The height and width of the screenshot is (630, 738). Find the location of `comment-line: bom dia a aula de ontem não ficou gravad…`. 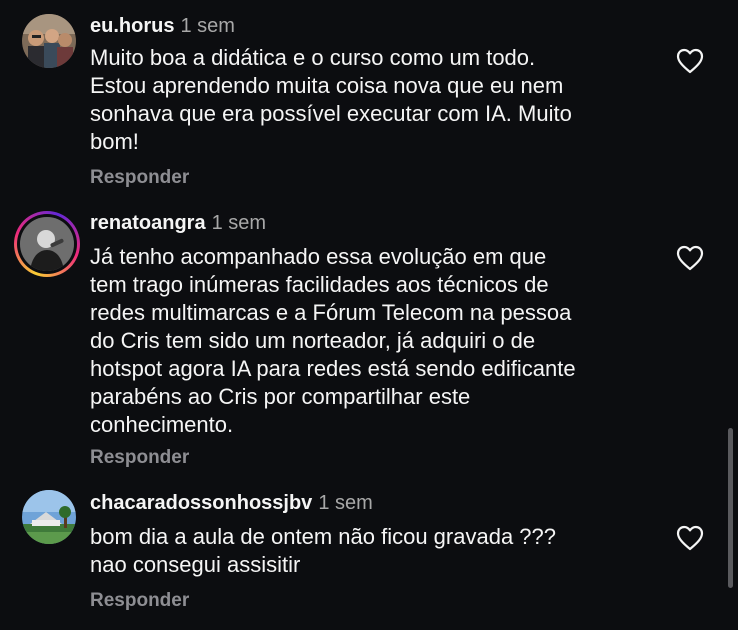

comment-line: bom dia a aula de ontem não ficou gravad… is located at coordinates (323, 536).